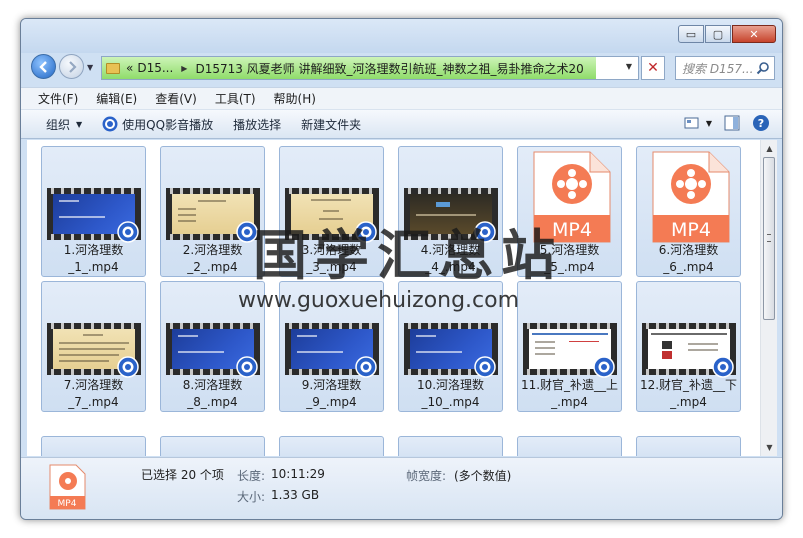  I want to click on file-name: 8.河洛理数 _8_.mp4, so click(212, 393).